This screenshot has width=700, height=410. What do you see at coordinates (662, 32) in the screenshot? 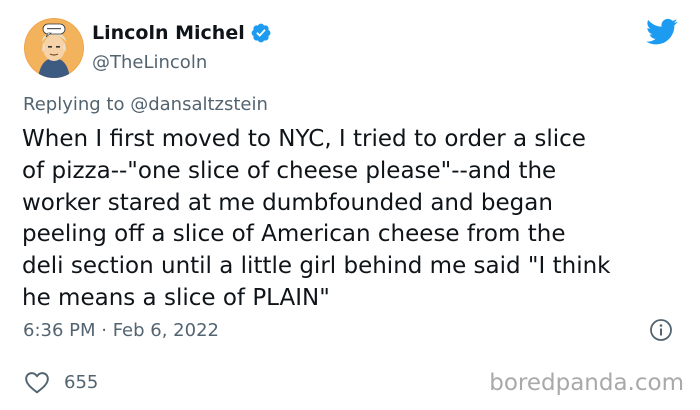
I see `twitter-bird-icon` at bounding box center [662, 32].